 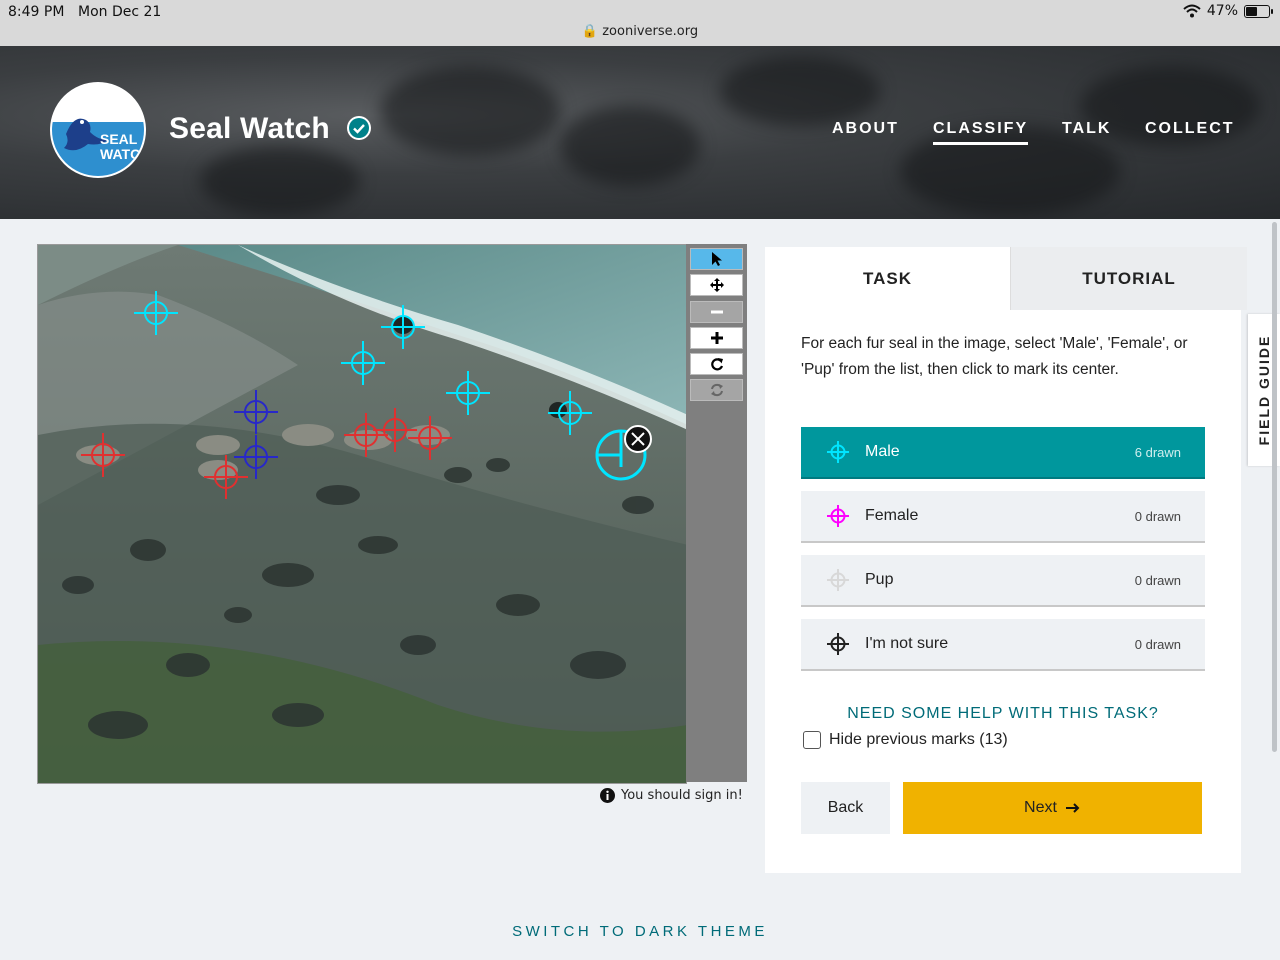 I want to click on field-guide-label: FIELD GUIDE, so click(x=1264, y=390).